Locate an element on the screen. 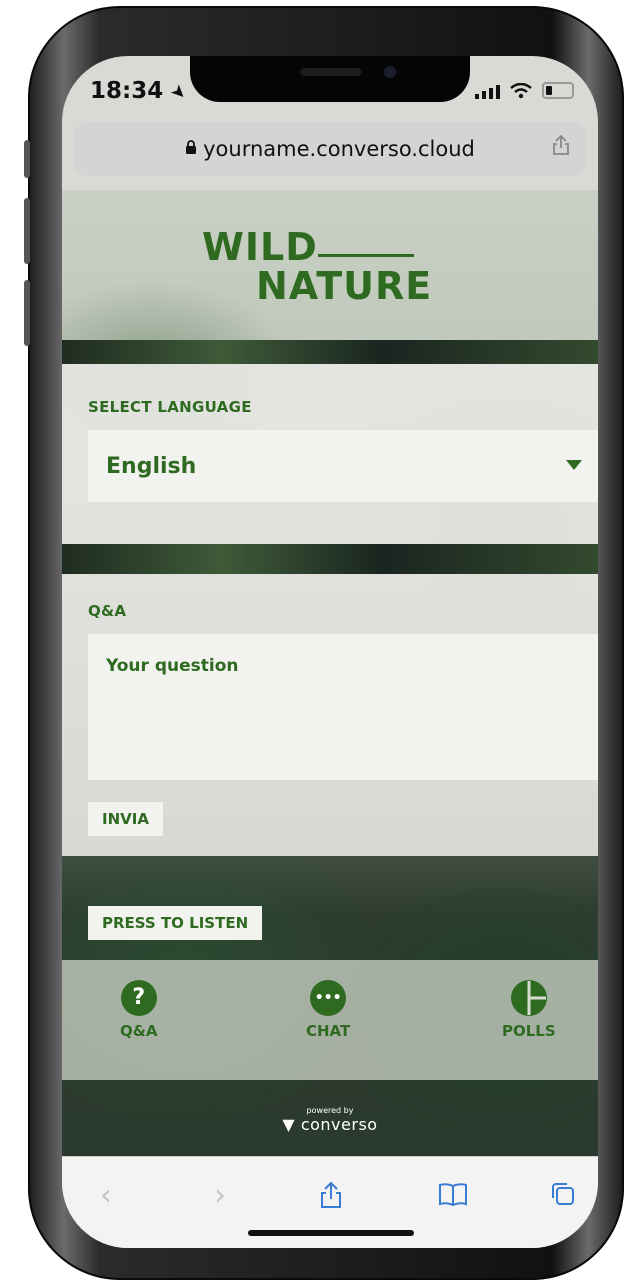 Image resolution: width=642 pixels, height=1286 pixels. tab-chat-label: CHAT is located at coordinates (328, 1031).